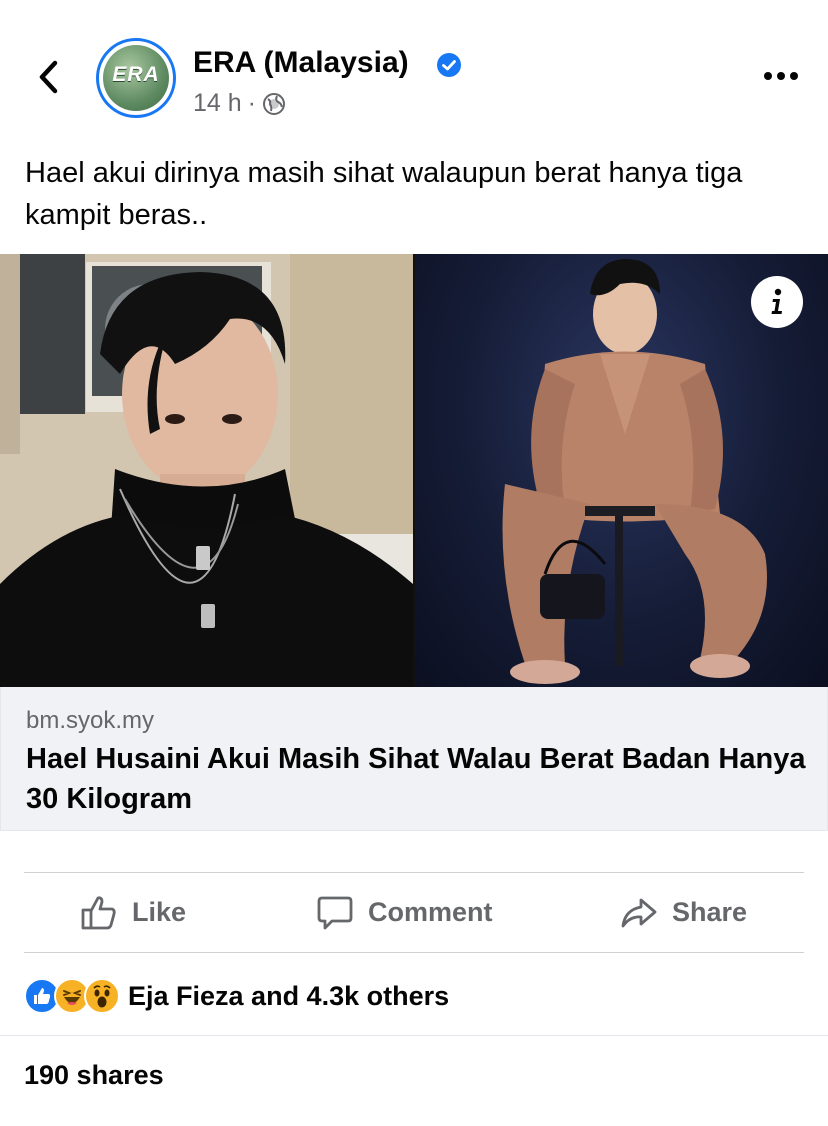  What do you see at coordinates (430, 912) in the screenshot?
I see `comment-label: Comment` at bounding box center [430, 912].